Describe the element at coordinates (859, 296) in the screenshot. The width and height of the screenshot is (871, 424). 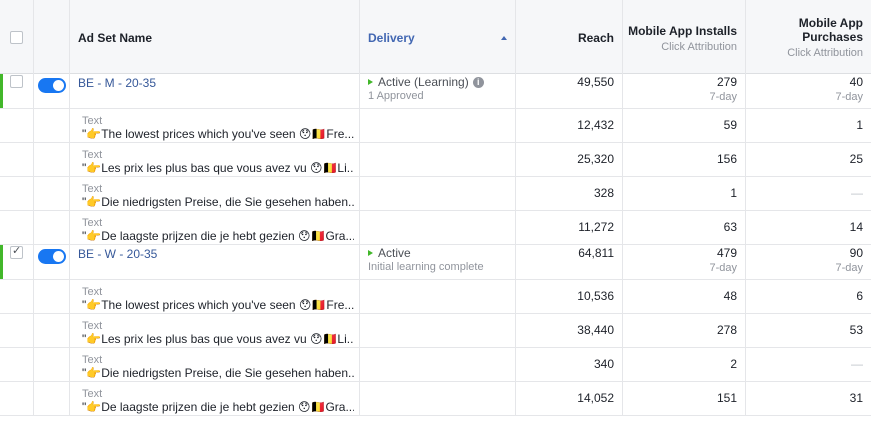
I see `ad-purchases-value: 6` at that location.